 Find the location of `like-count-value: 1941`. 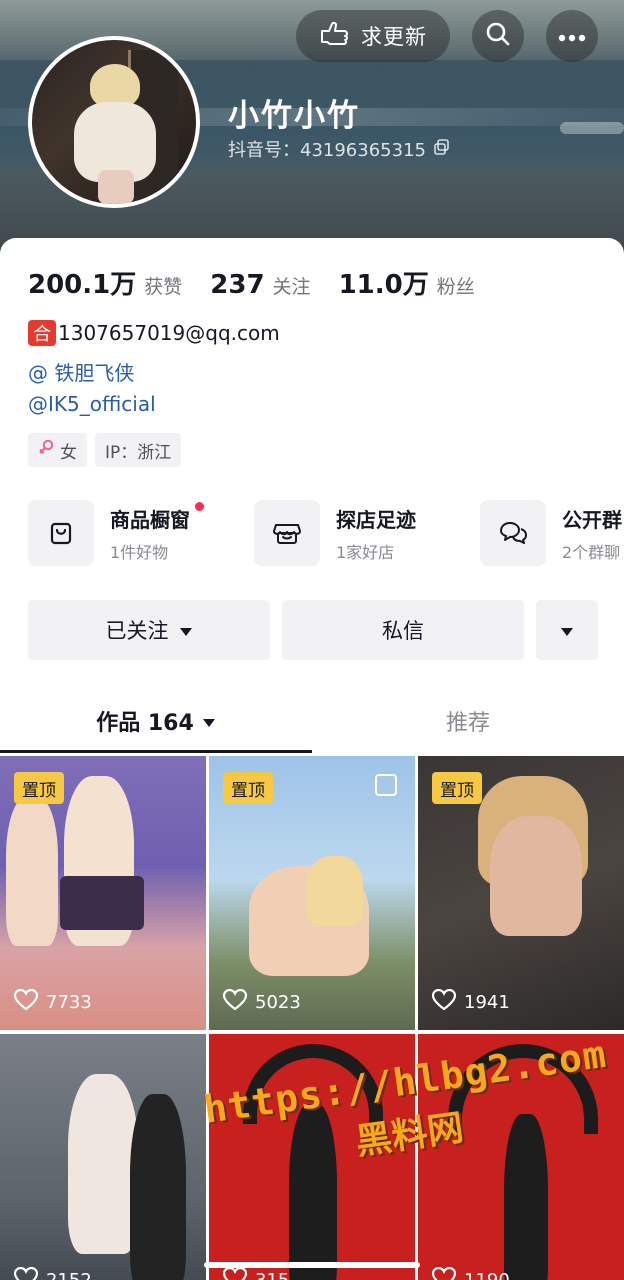

like-count-value: 1941 is located at coordinates (487, 1002).